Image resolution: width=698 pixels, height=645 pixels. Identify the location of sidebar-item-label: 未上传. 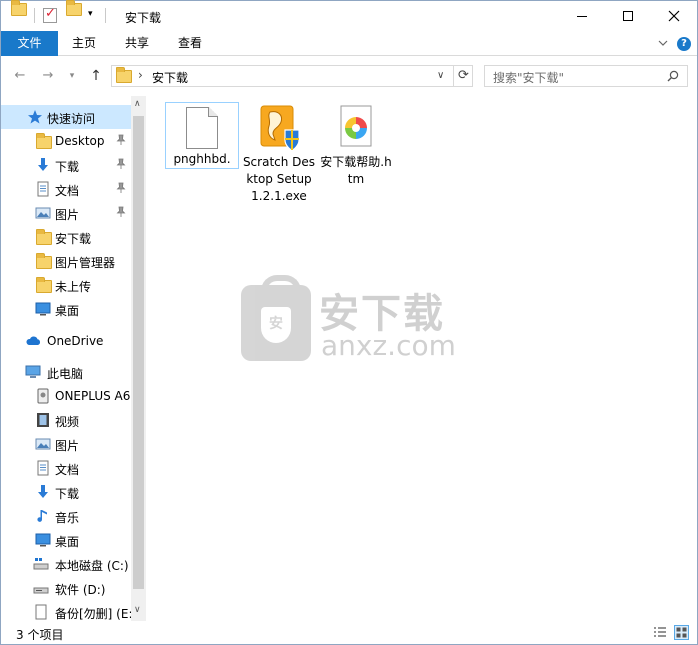
(73, 287).